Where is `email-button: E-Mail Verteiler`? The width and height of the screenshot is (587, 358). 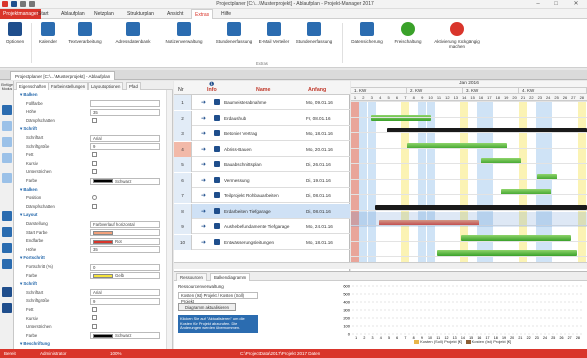
email-button: E-Mail Verteiler is located at coordinates (274, 42).